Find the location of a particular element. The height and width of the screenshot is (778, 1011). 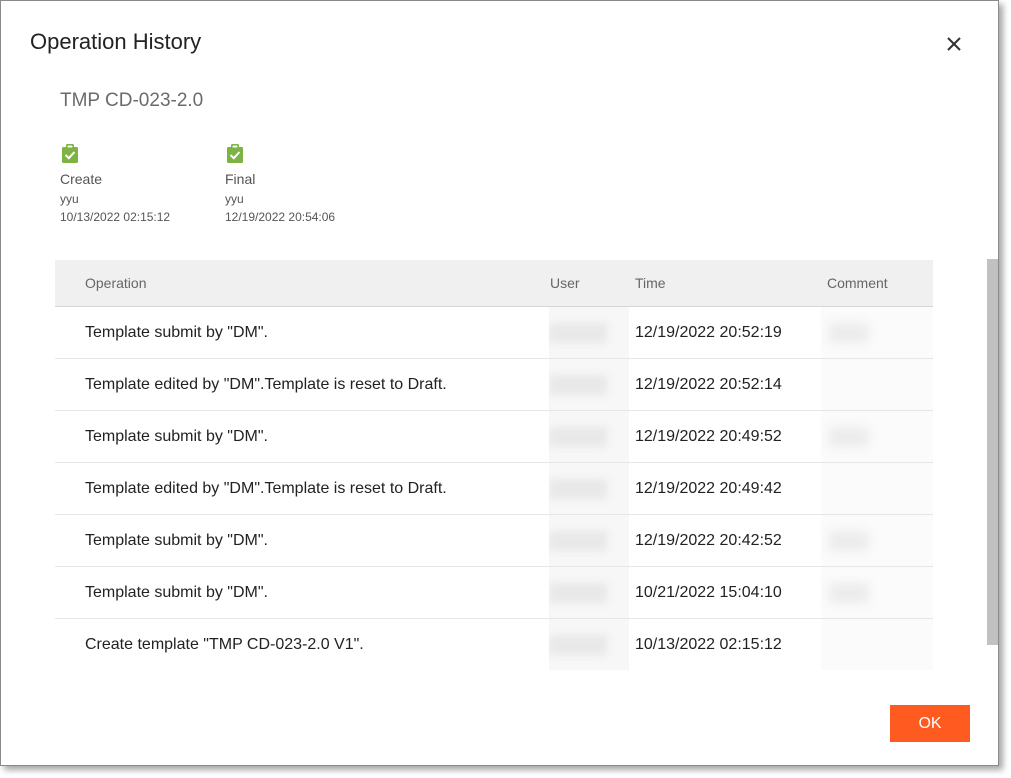

column-header-time: Time is located at coordinates (725, 283).